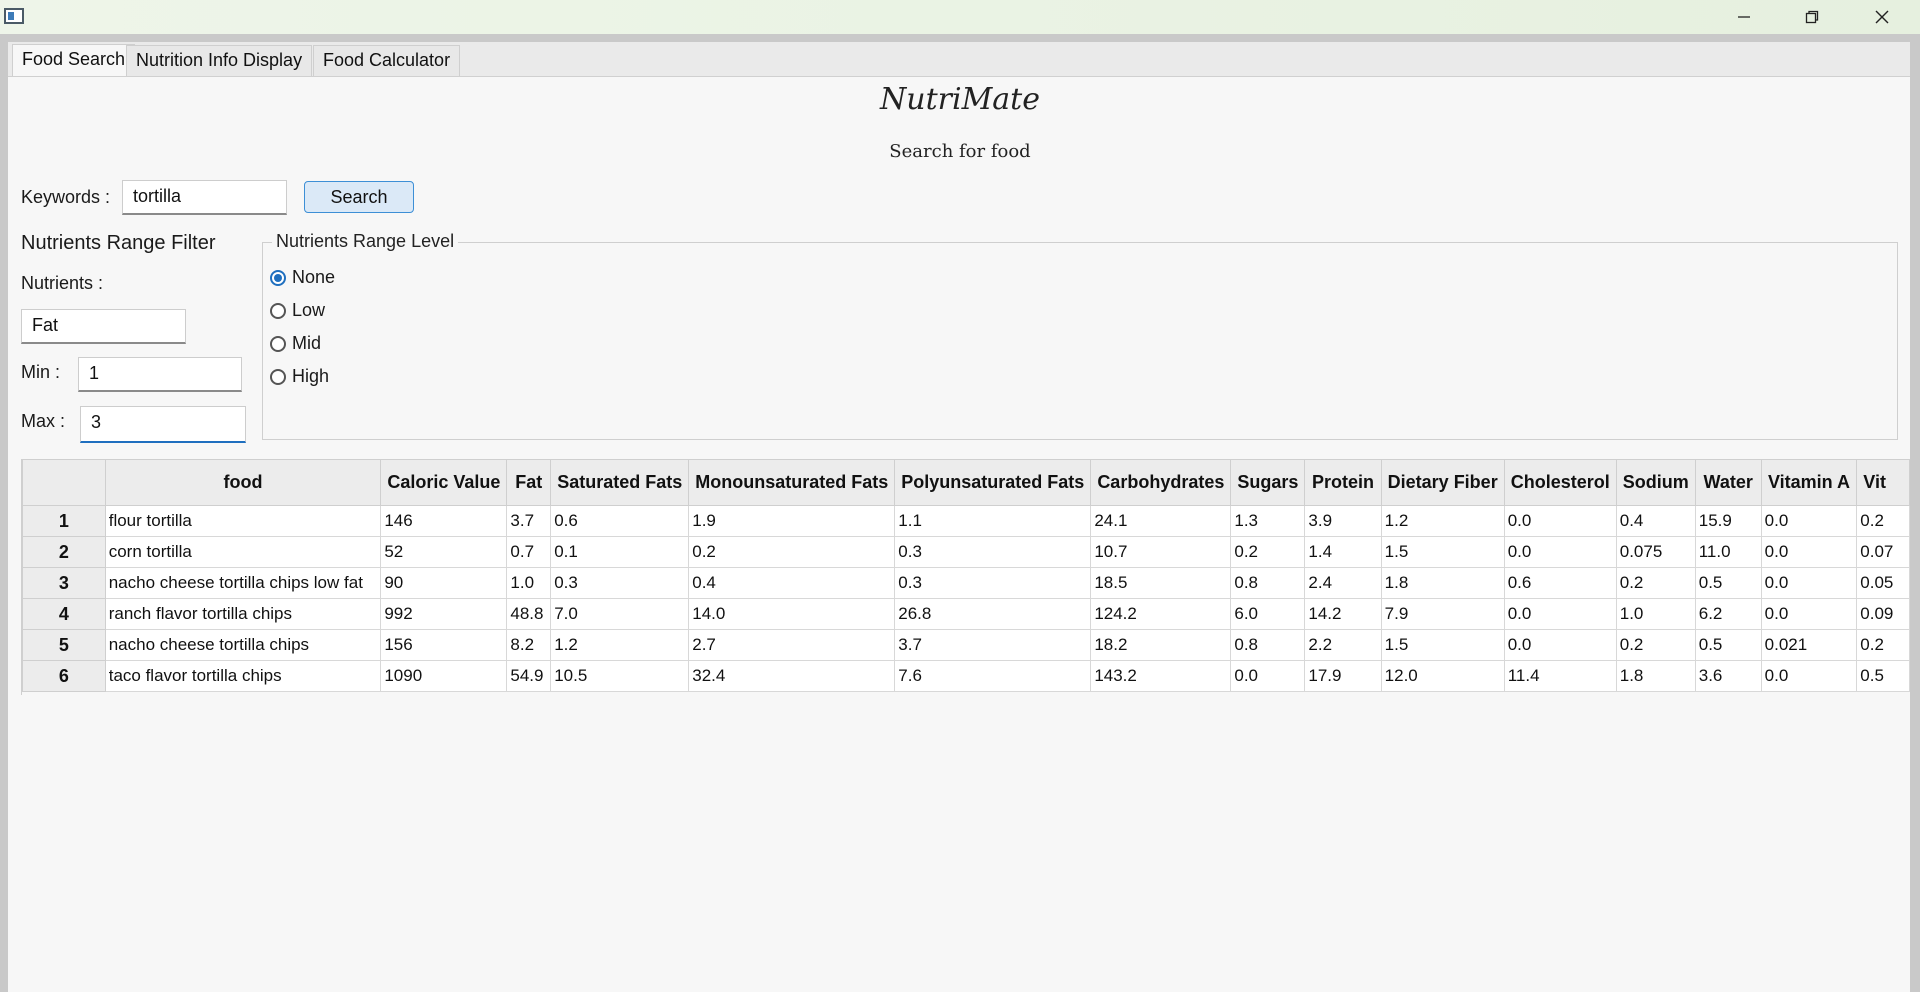 The height and width of the screenshot is (992, 1920). I want to click on table-cell: 10.7, so click(1161, 552).